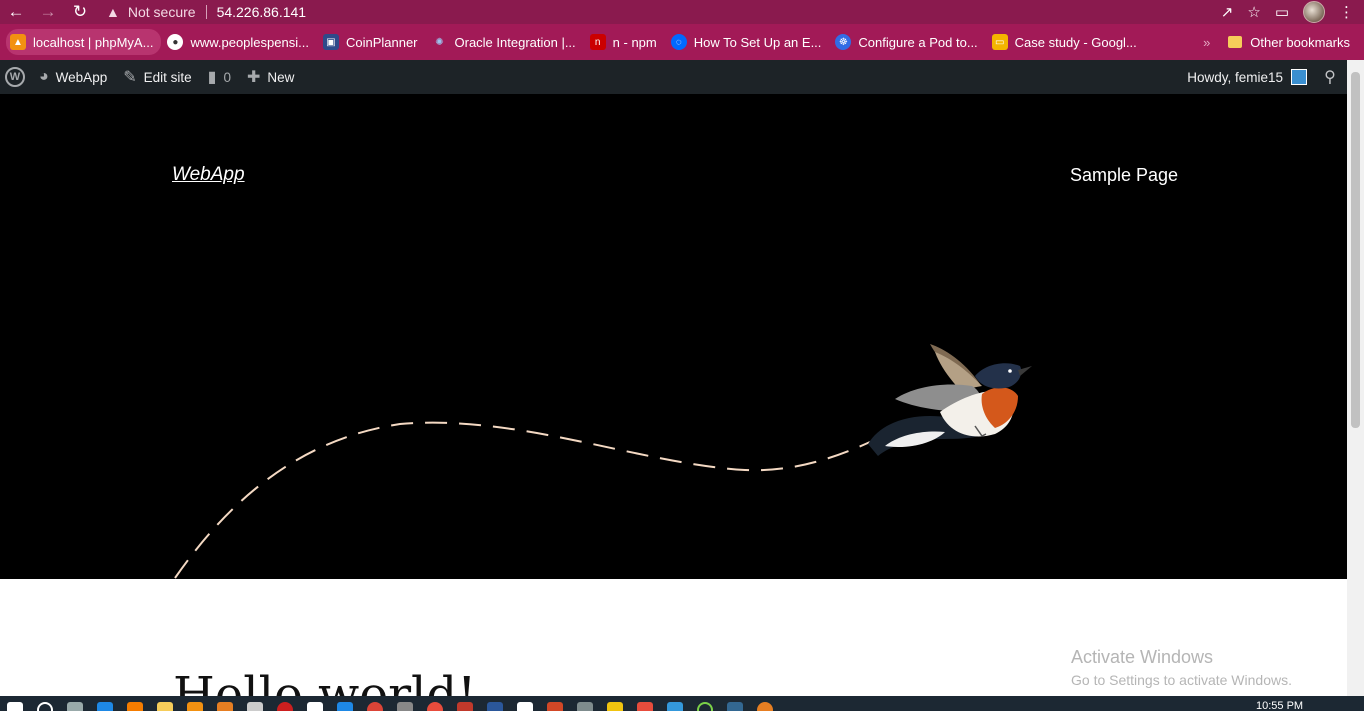 The height and width of the screenshot is (711, 1364). I want to click on bird-icon, so click(950, 400).